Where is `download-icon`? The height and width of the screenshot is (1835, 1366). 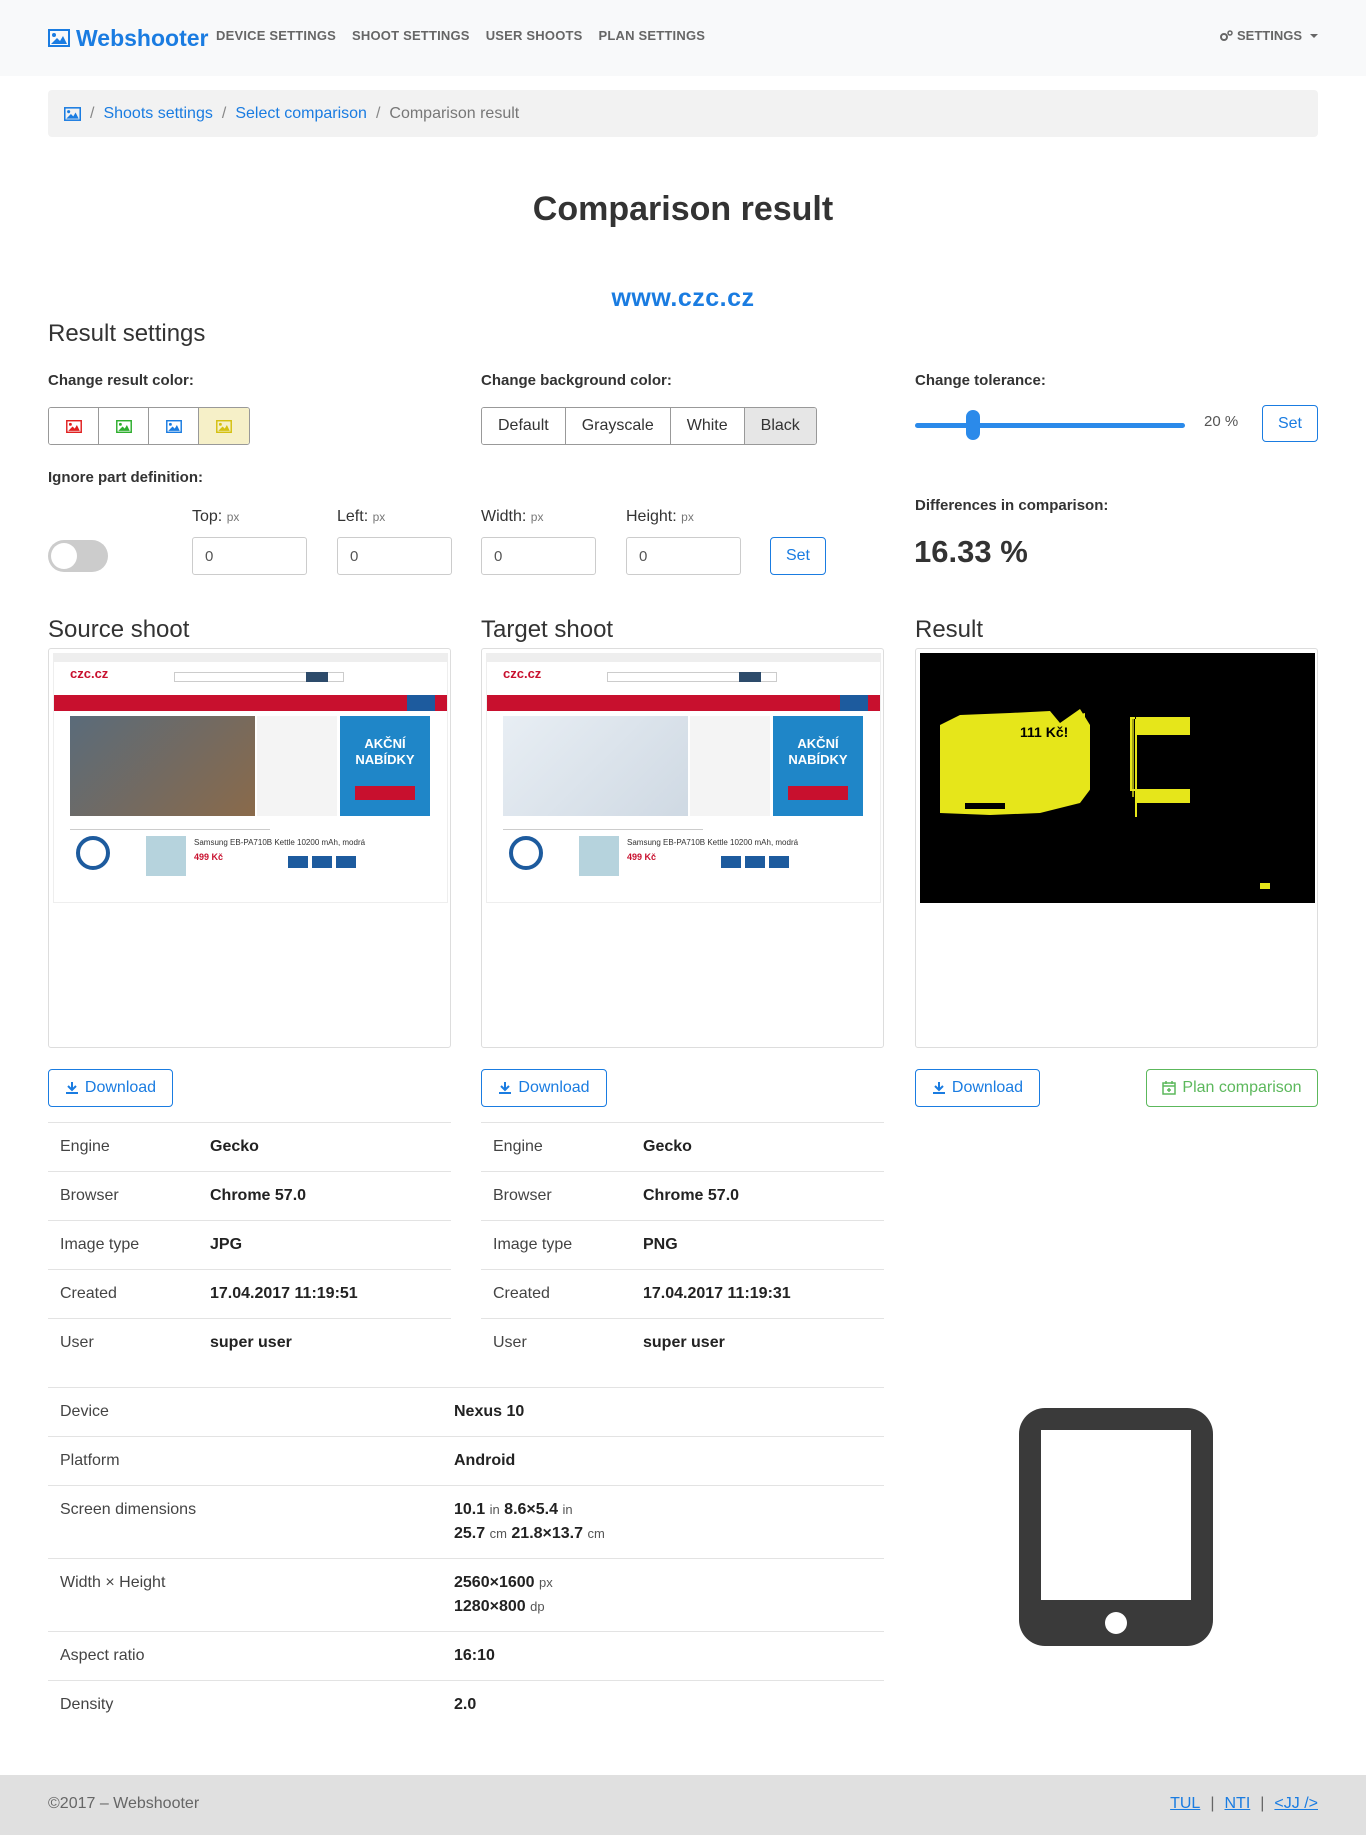
download-icon is located at coordinates (71, 1088).